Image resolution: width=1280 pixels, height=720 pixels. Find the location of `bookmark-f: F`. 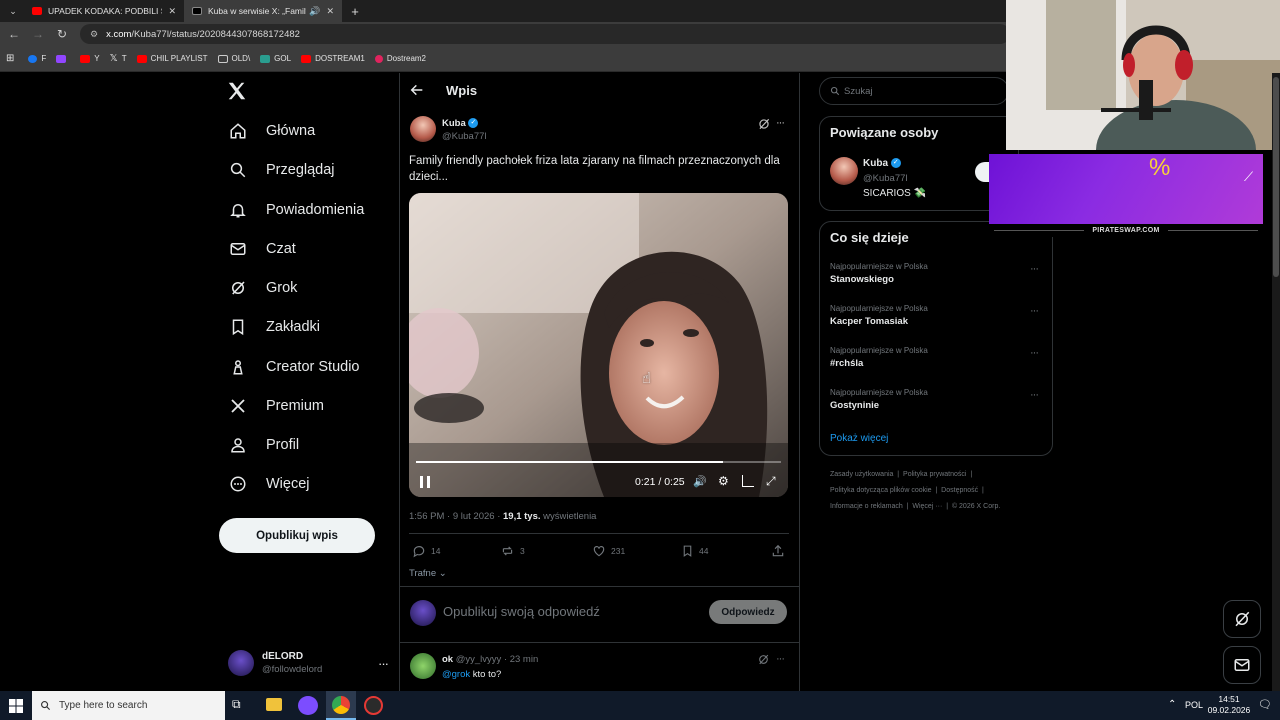

bookmark-f: F is located at coordinates (37, 58).